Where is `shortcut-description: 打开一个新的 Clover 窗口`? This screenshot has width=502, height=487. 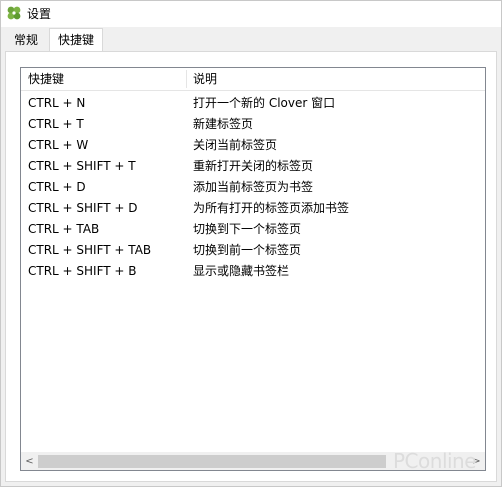
shortcut-description: 打开一个新的 Clover 窗口 is located at coordinates (264, 103).